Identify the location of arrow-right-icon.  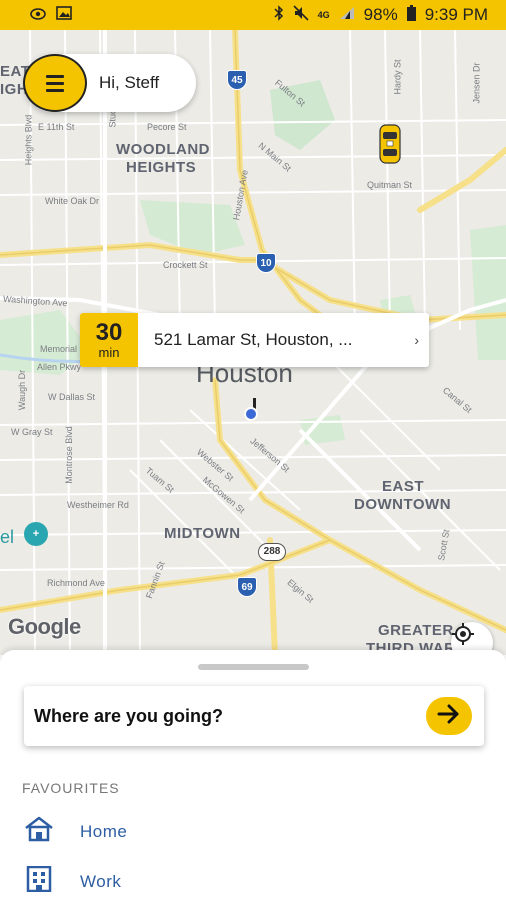
(449, 716).